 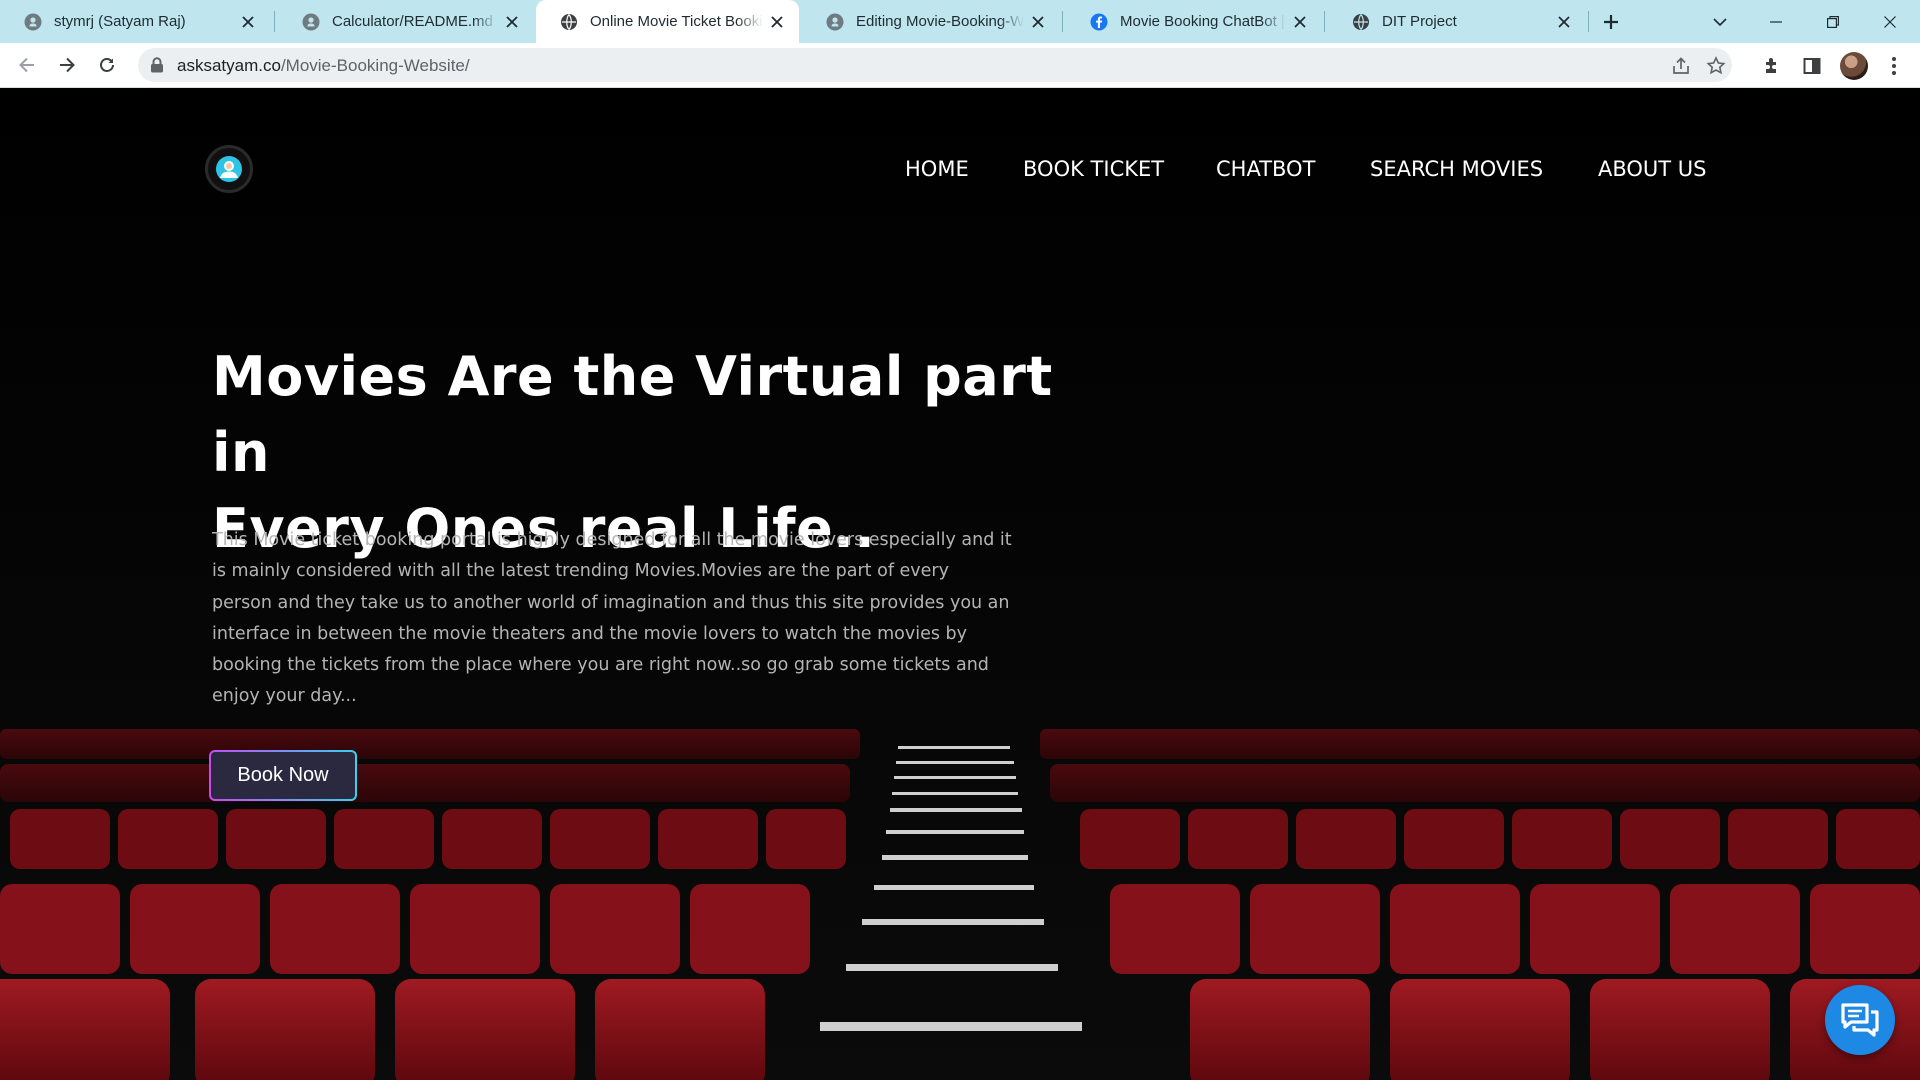 I want to click on new-tab-button, so click(x=1611, y=22).